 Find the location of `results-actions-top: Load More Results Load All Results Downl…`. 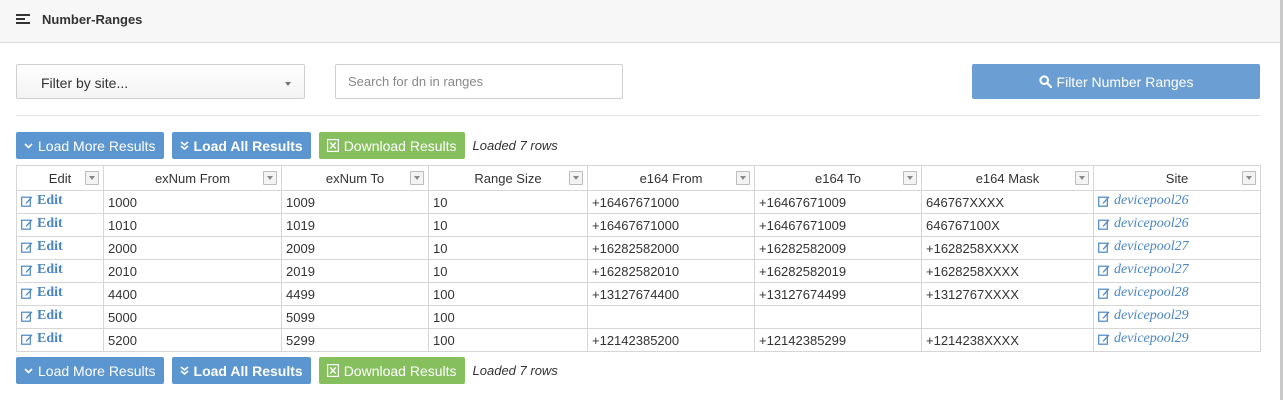

results-actions-top: Load More Results Load All Results Downl… is located at coordinates (287, 145).